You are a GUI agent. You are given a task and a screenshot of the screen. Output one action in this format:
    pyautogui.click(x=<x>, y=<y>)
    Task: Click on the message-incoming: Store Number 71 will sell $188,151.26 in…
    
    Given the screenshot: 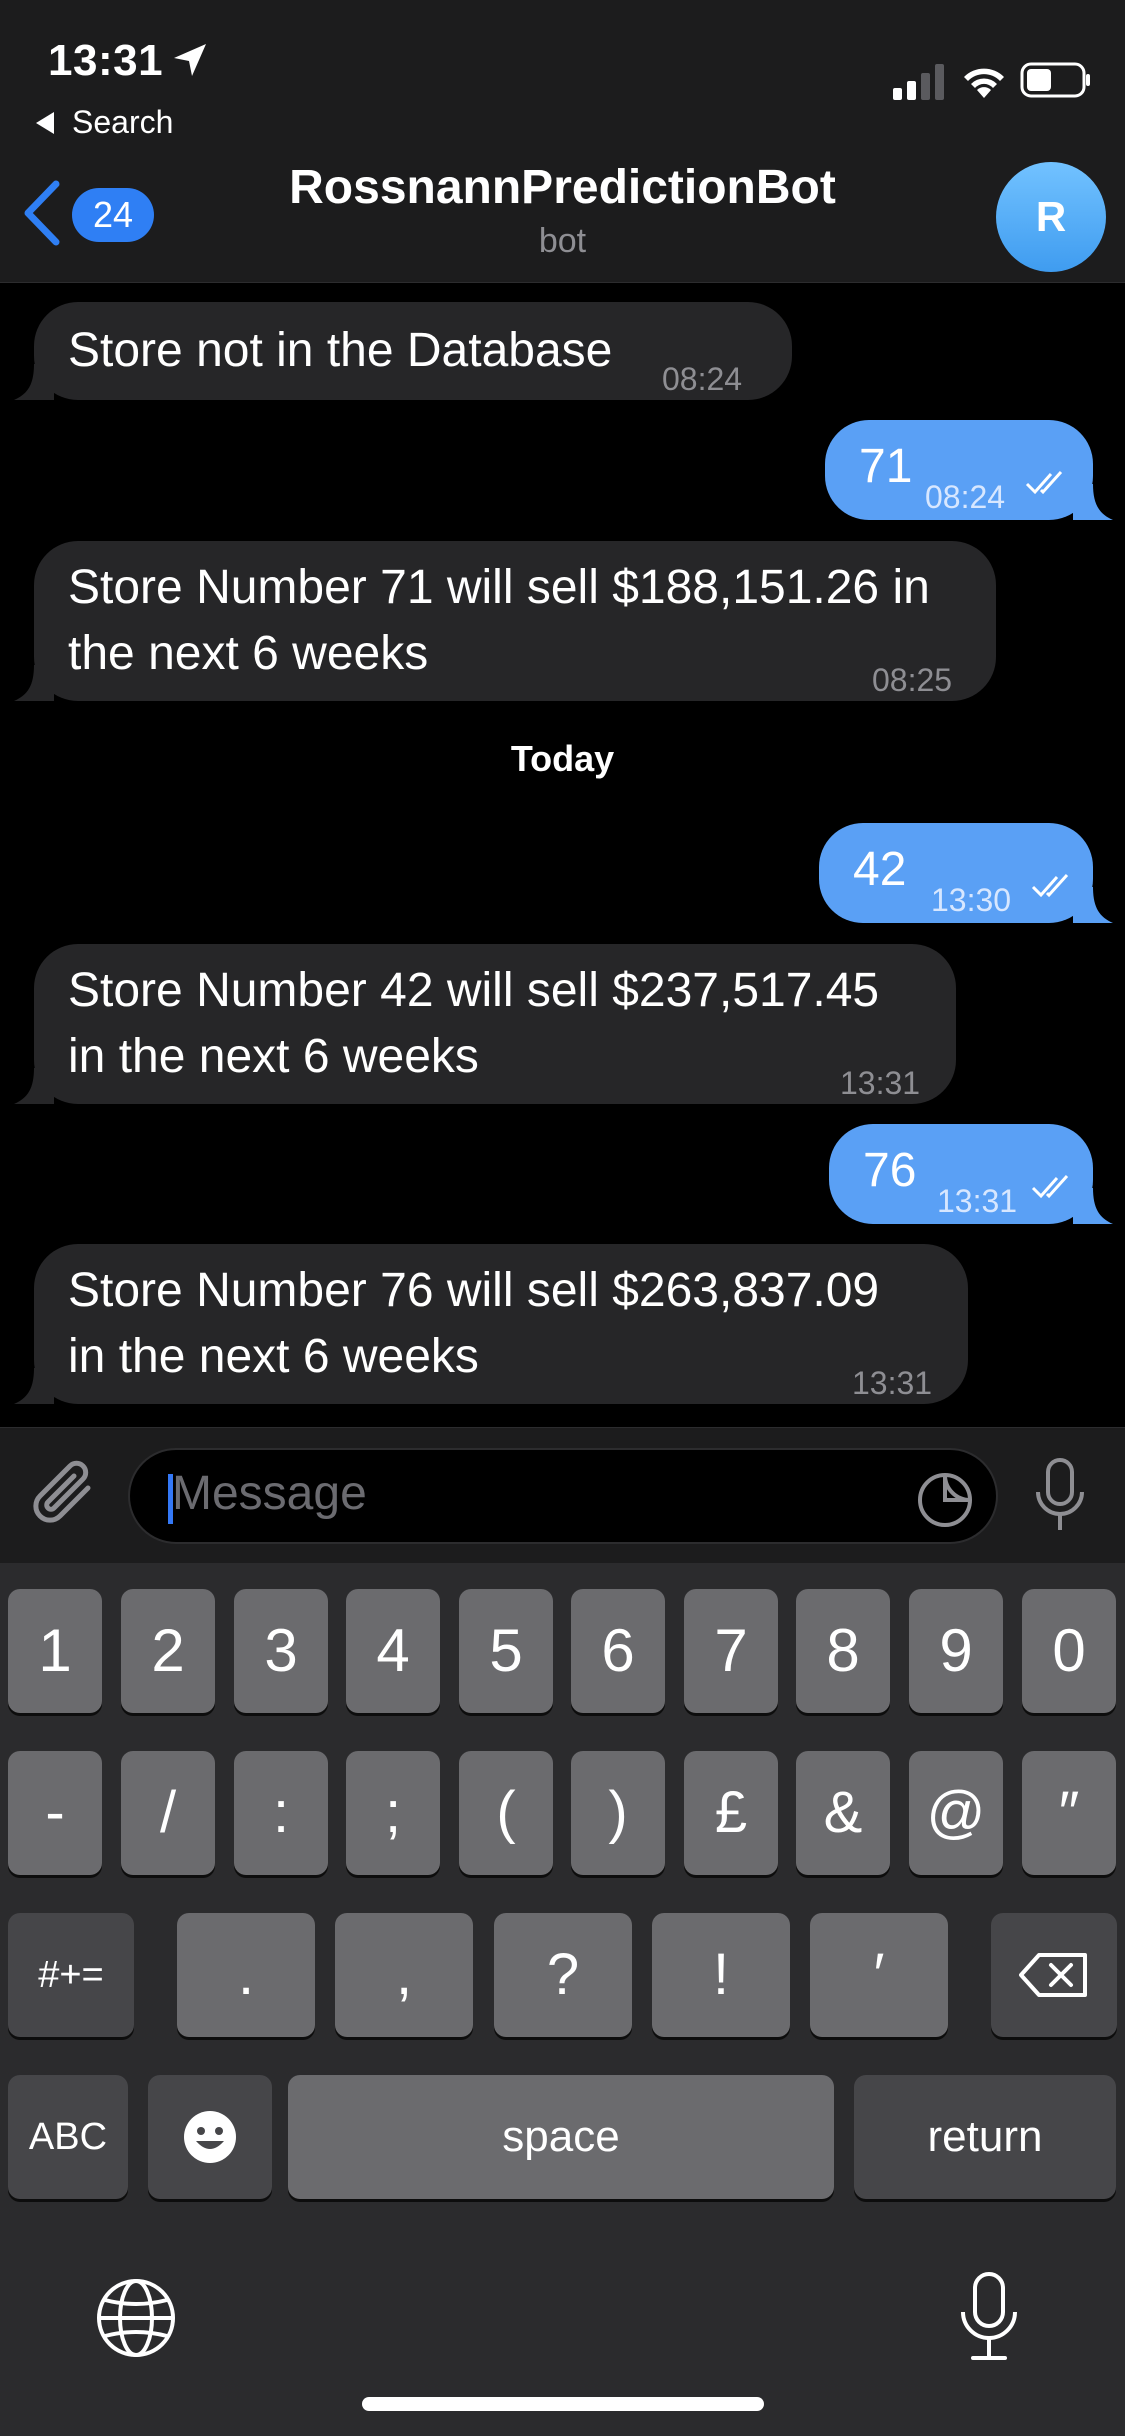 What is the action you would take?
    pyautogui.click(x=505, y=621)
    